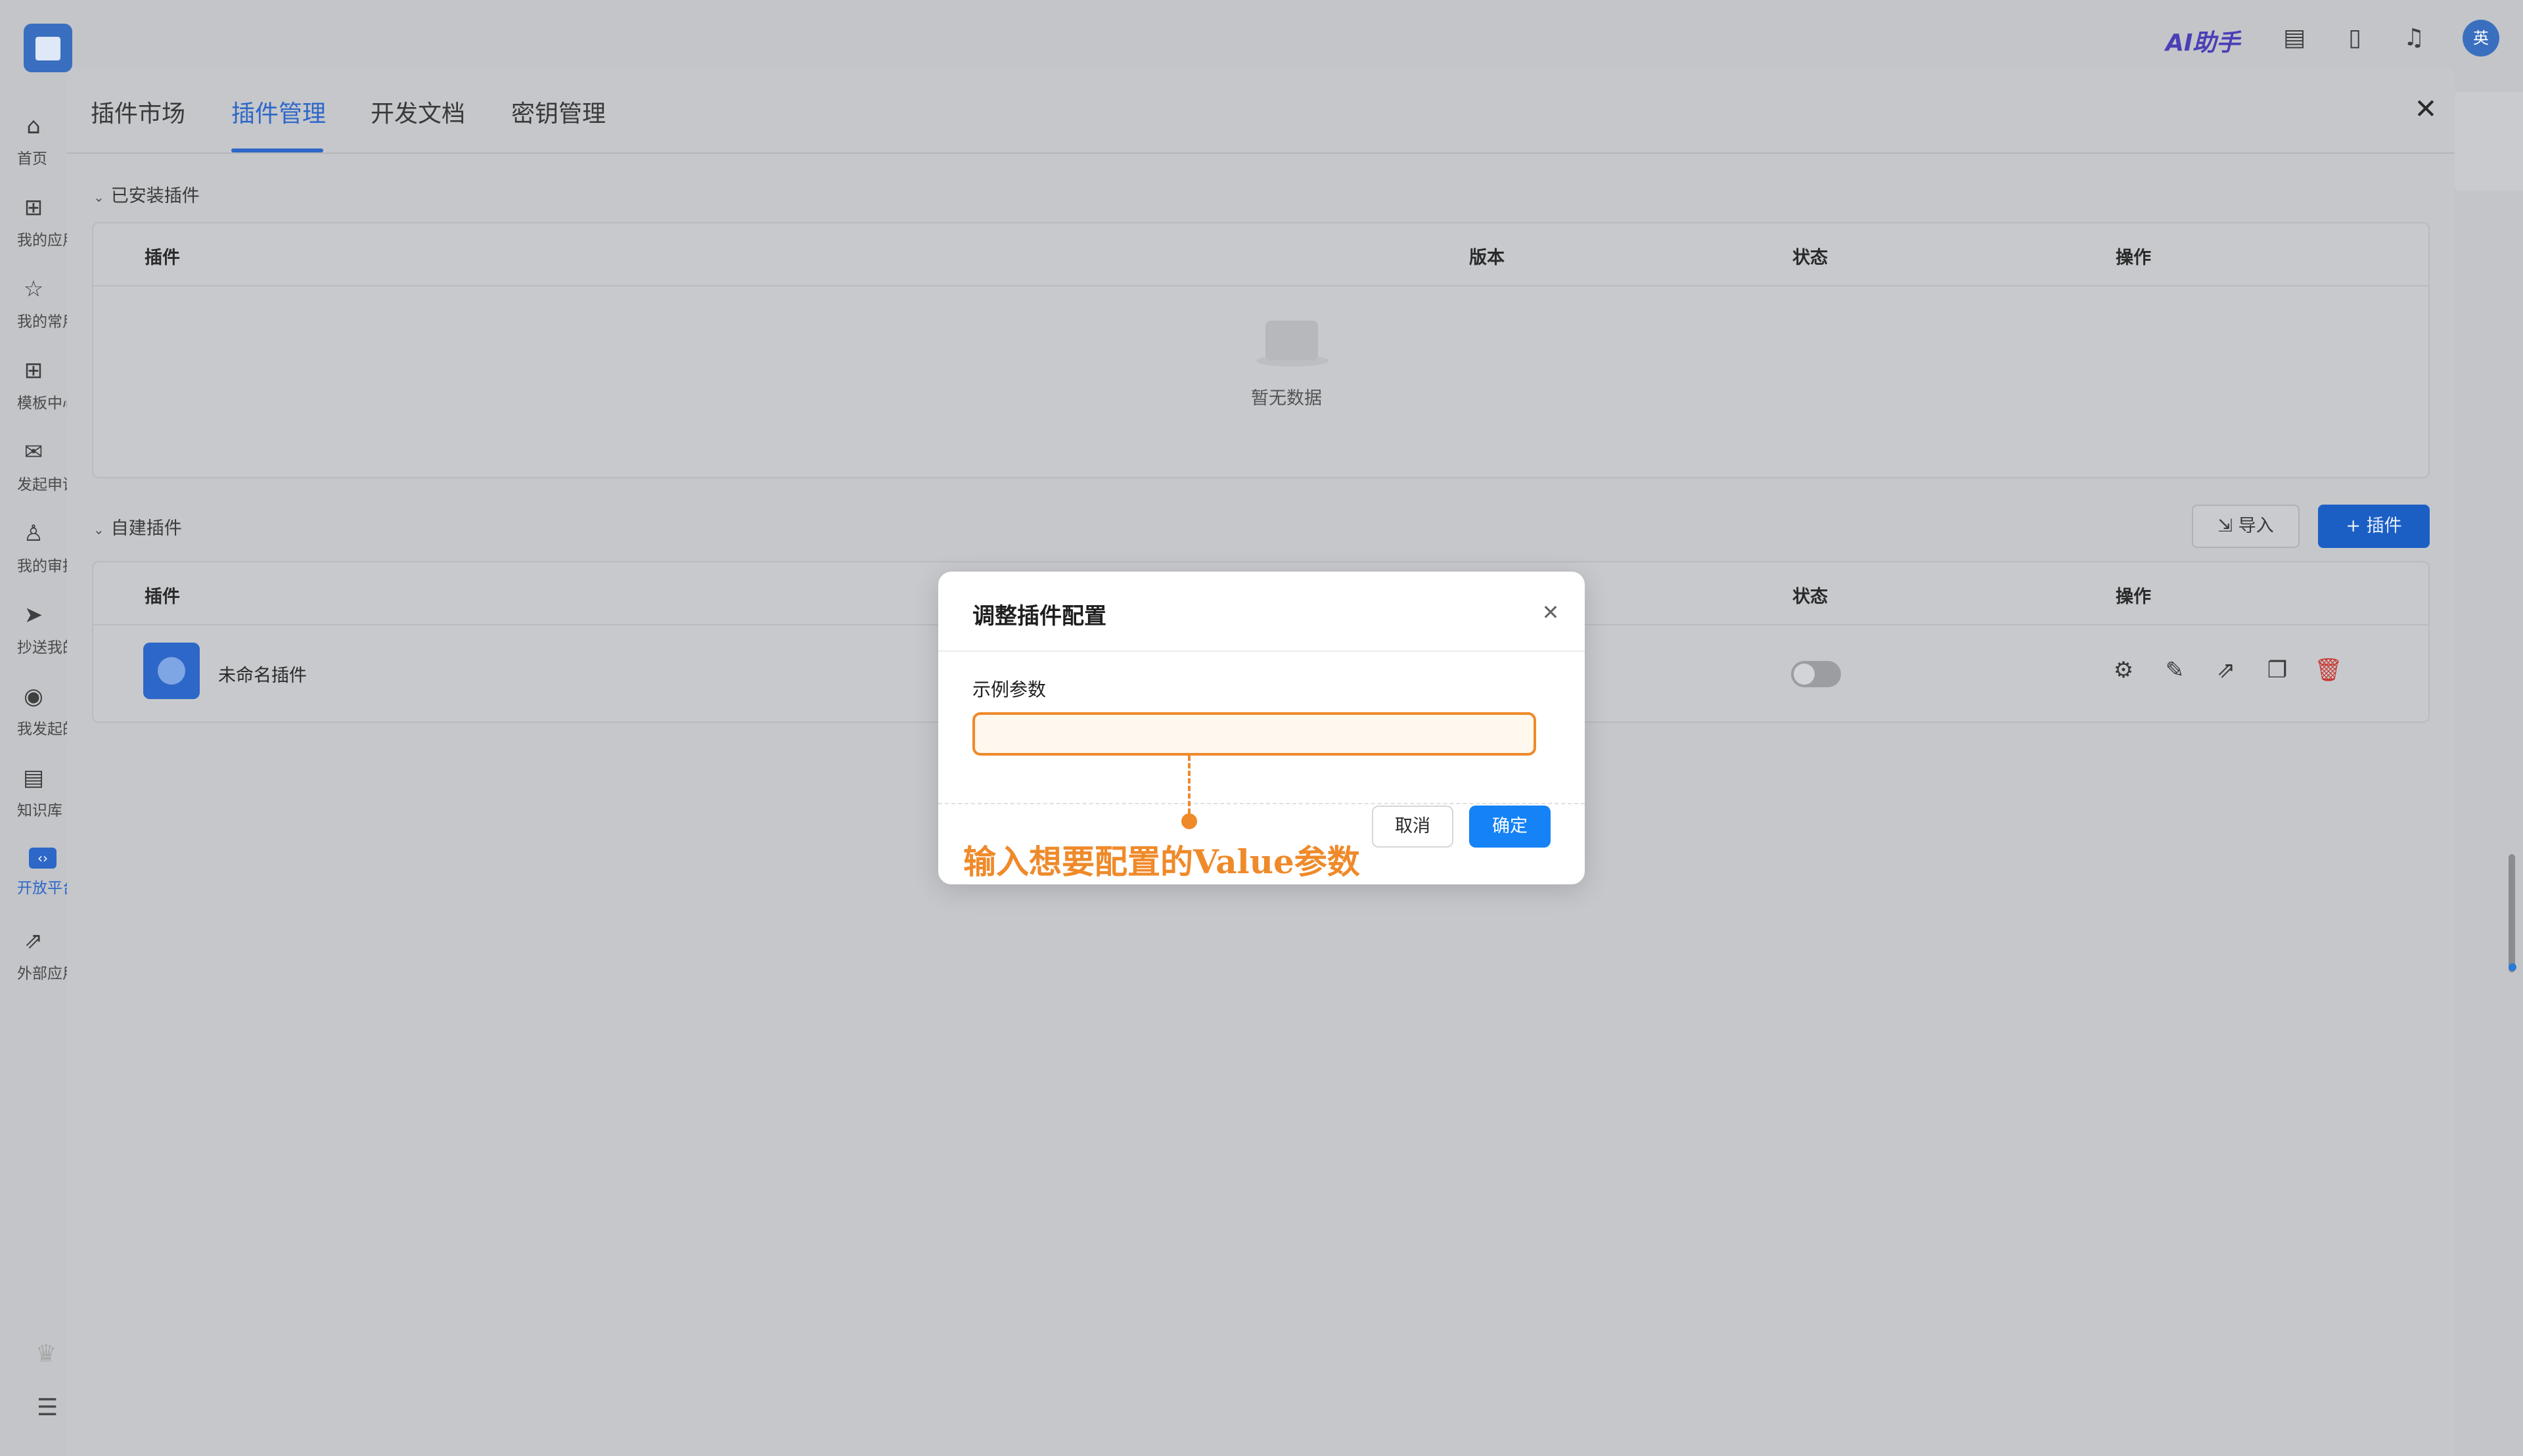 The image size is (2523, 1456). Describe the element at coordinates (1261, 110) in the screenshot. I see `drawer-tab-bar: 插件市场 插件管理 开发文档 密钥管理 ✕` at that location.